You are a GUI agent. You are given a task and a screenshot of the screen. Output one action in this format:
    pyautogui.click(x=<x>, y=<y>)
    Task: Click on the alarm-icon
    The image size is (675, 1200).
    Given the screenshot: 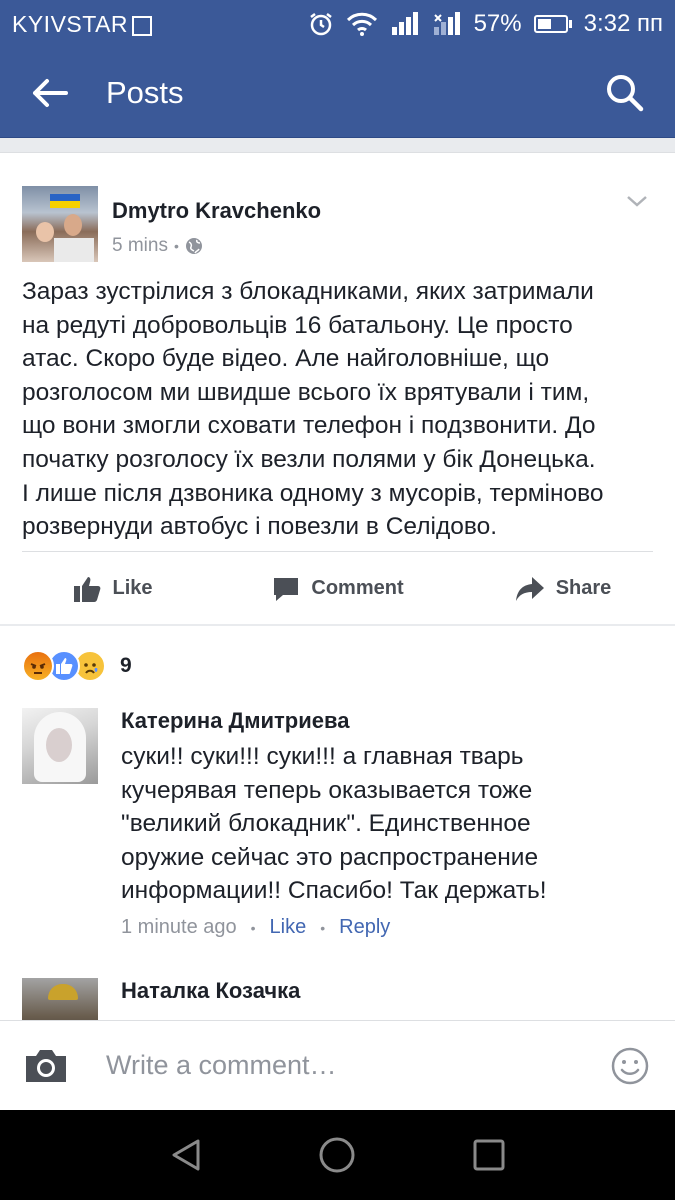 What is the action you would take?
    pyautogui.click(x=321, y=24)
    